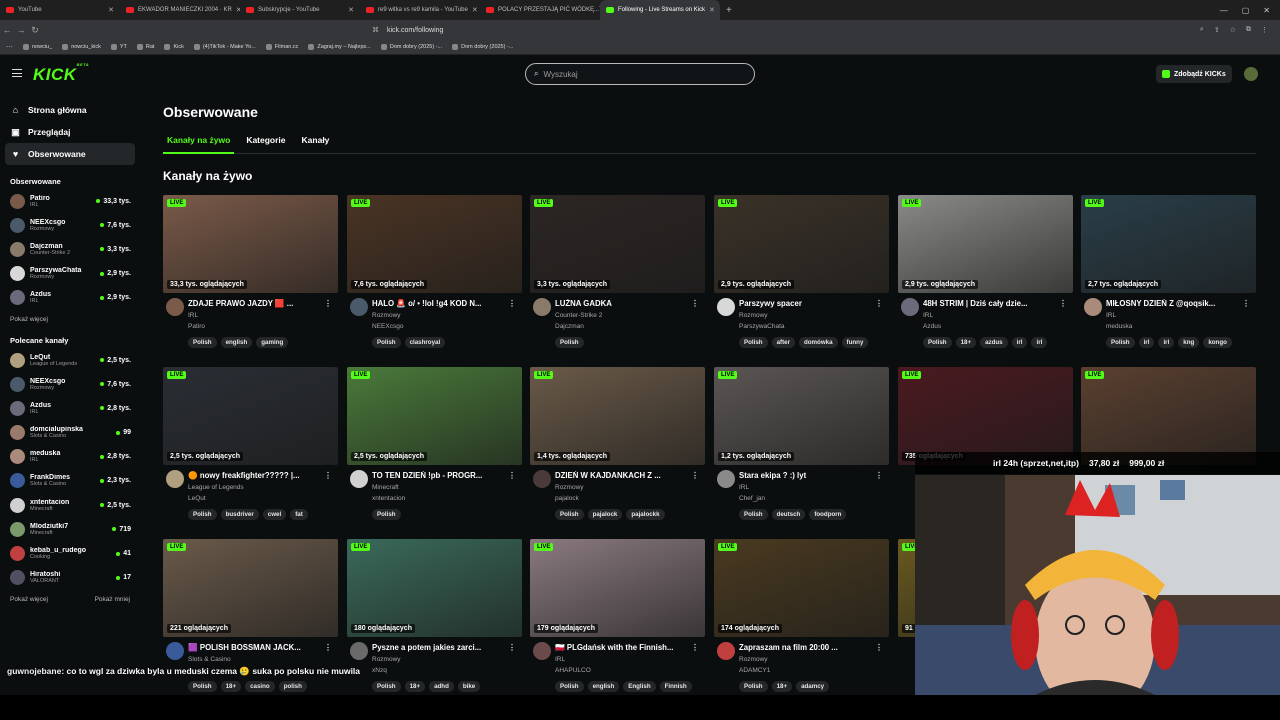 The width and height of the screenshot is (1280, 720). What do you see at coordinates (174, 47) in the screenshot?
I see `bookmark-item: Kick` at bounding box center [174, 47].